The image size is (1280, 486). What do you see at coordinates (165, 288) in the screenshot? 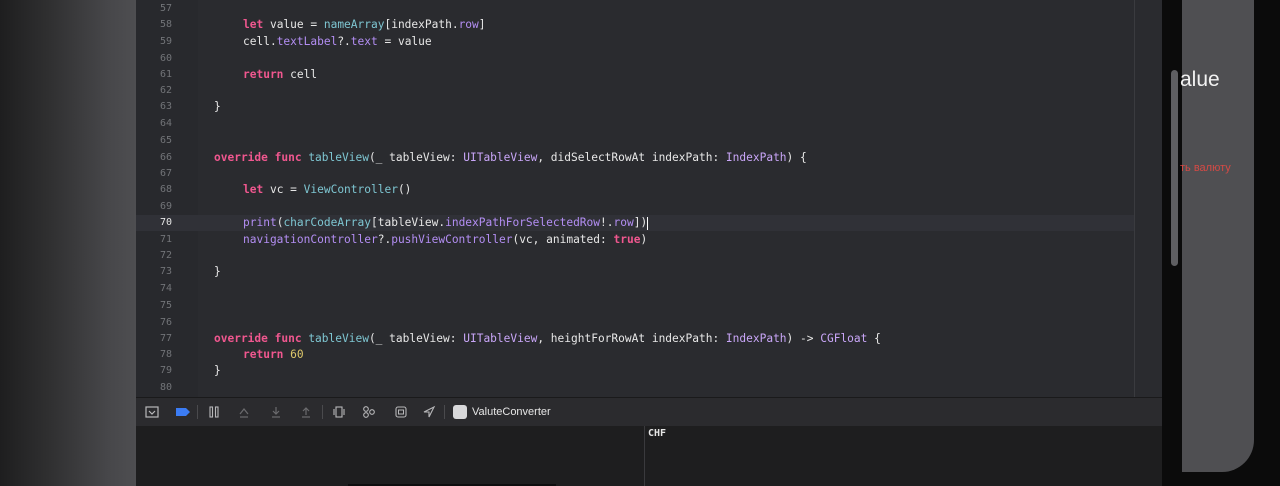
I see `line-number: 74` at bounding box center [165, 288].